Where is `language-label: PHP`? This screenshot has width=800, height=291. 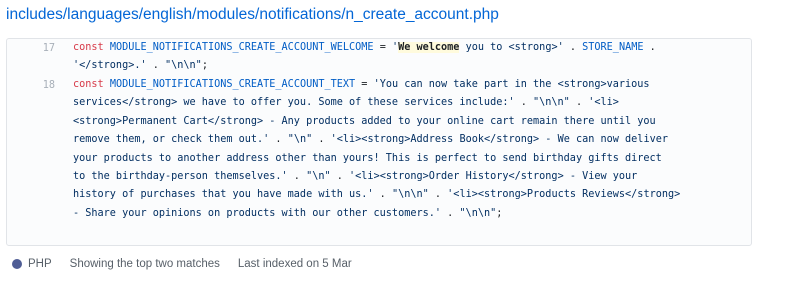
language-label: PHP is located at coordinates (40, 264).